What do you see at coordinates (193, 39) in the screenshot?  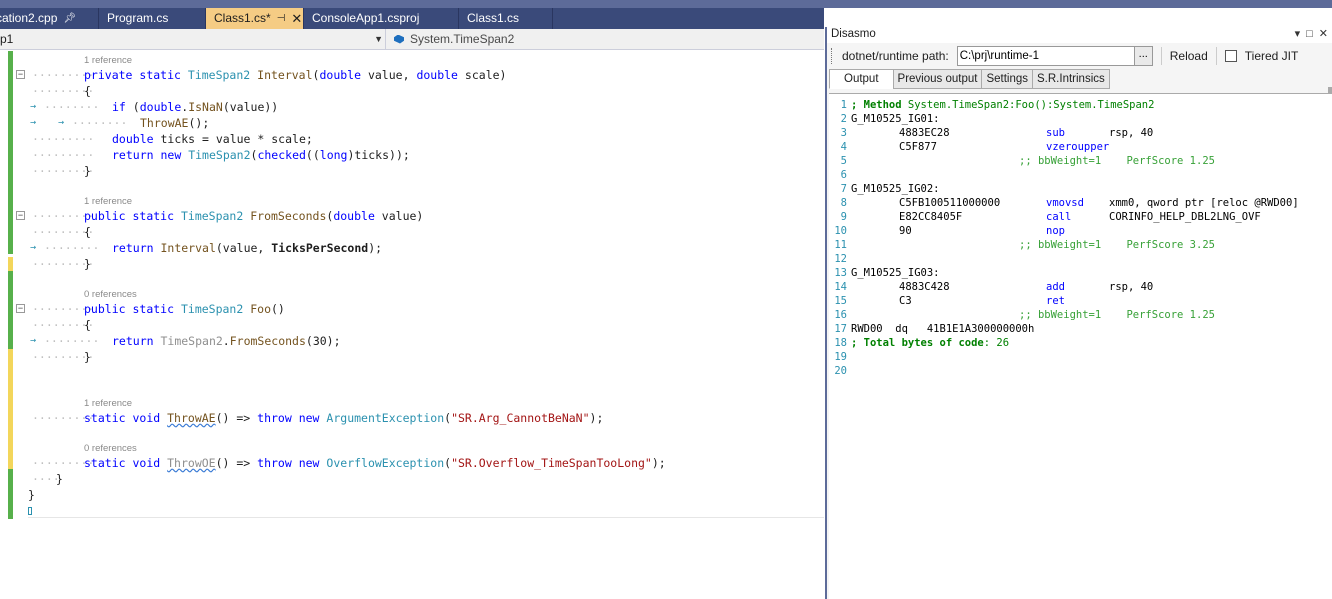 I see `project-dropdown: p1 ▼` at bounding box center [193, 39].